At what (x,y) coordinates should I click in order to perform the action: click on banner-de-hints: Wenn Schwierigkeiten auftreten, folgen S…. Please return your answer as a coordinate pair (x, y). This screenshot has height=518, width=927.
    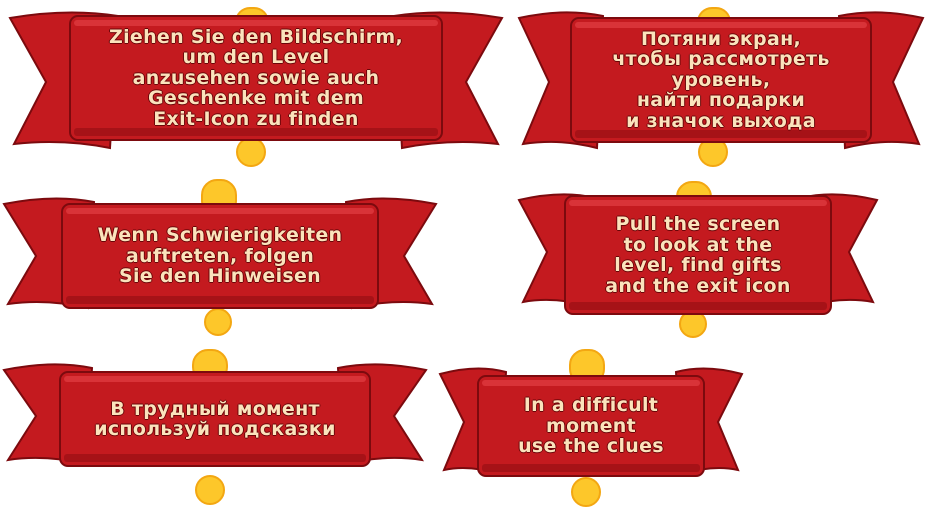
    Looking at the image, I should click on (220, 258).